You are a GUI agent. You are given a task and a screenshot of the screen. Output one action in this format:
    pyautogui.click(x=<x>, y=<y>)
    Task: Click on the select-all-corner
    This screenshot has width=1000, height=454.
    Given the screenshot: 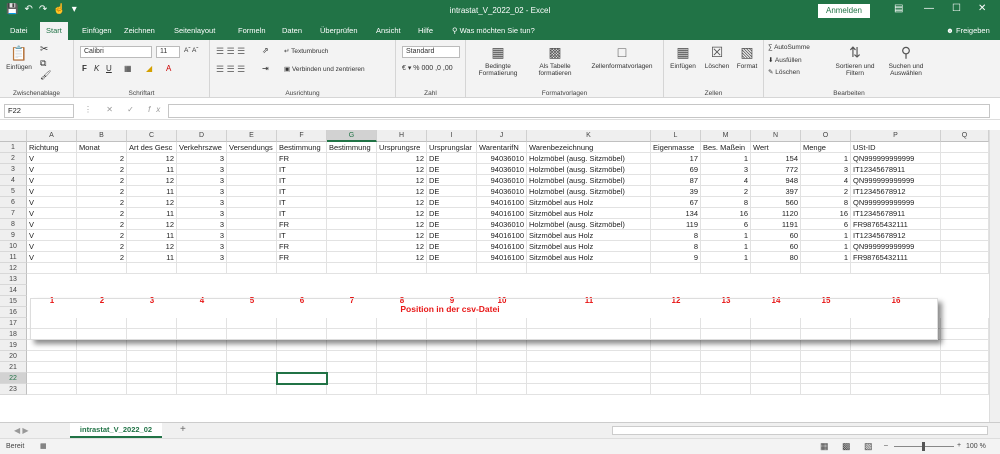 What is the action you would take?
    pyautogui.click(x=13, y=136)
    